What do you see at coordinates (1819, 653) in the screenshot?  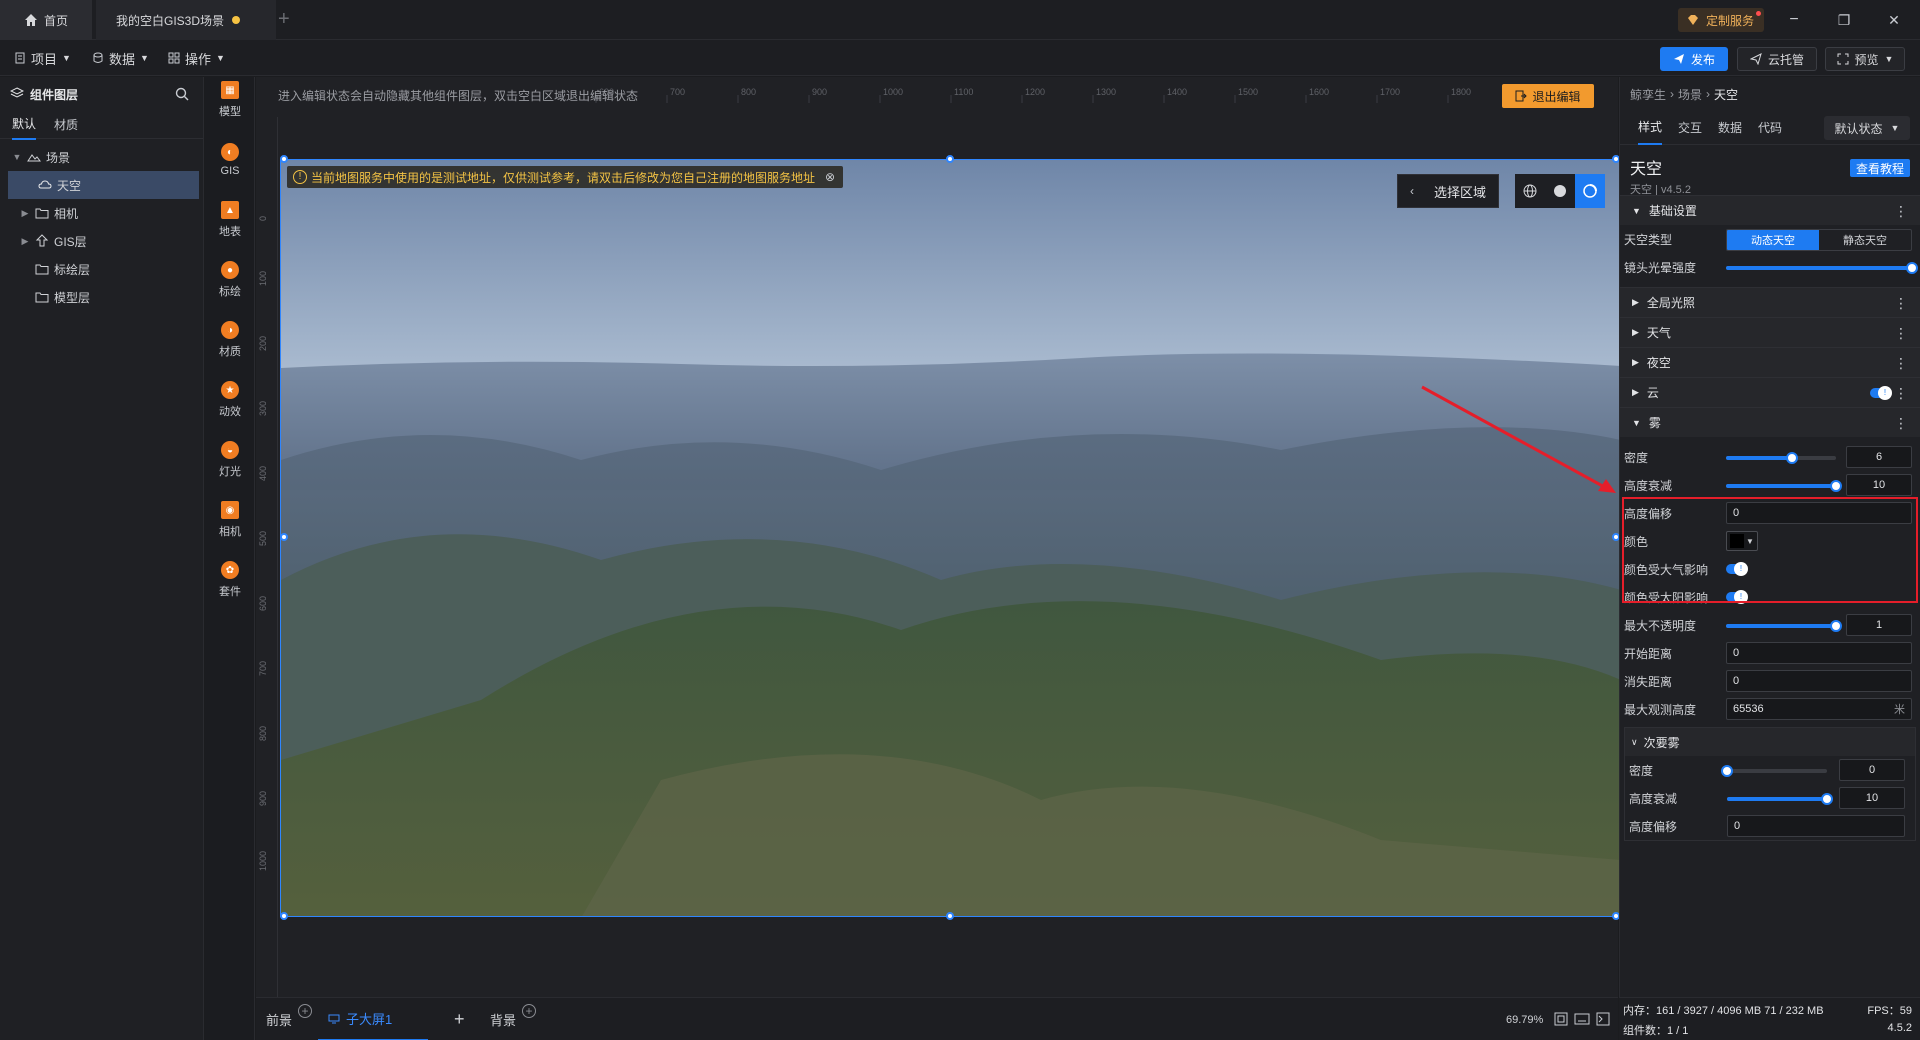 I see `fog-start-distance-input: 0` at bounding box center [1819, 653].